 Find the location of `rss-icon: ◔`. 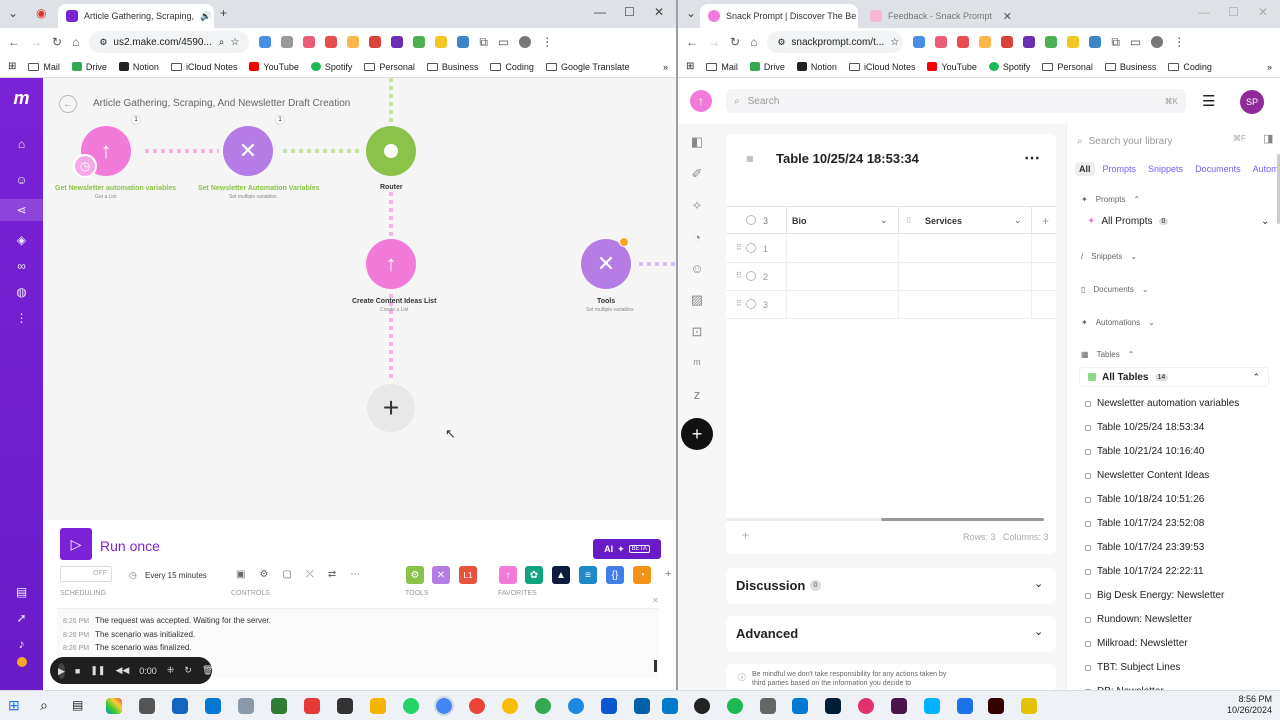

rss-icon: ◔ is located at coordinates (642, 575).